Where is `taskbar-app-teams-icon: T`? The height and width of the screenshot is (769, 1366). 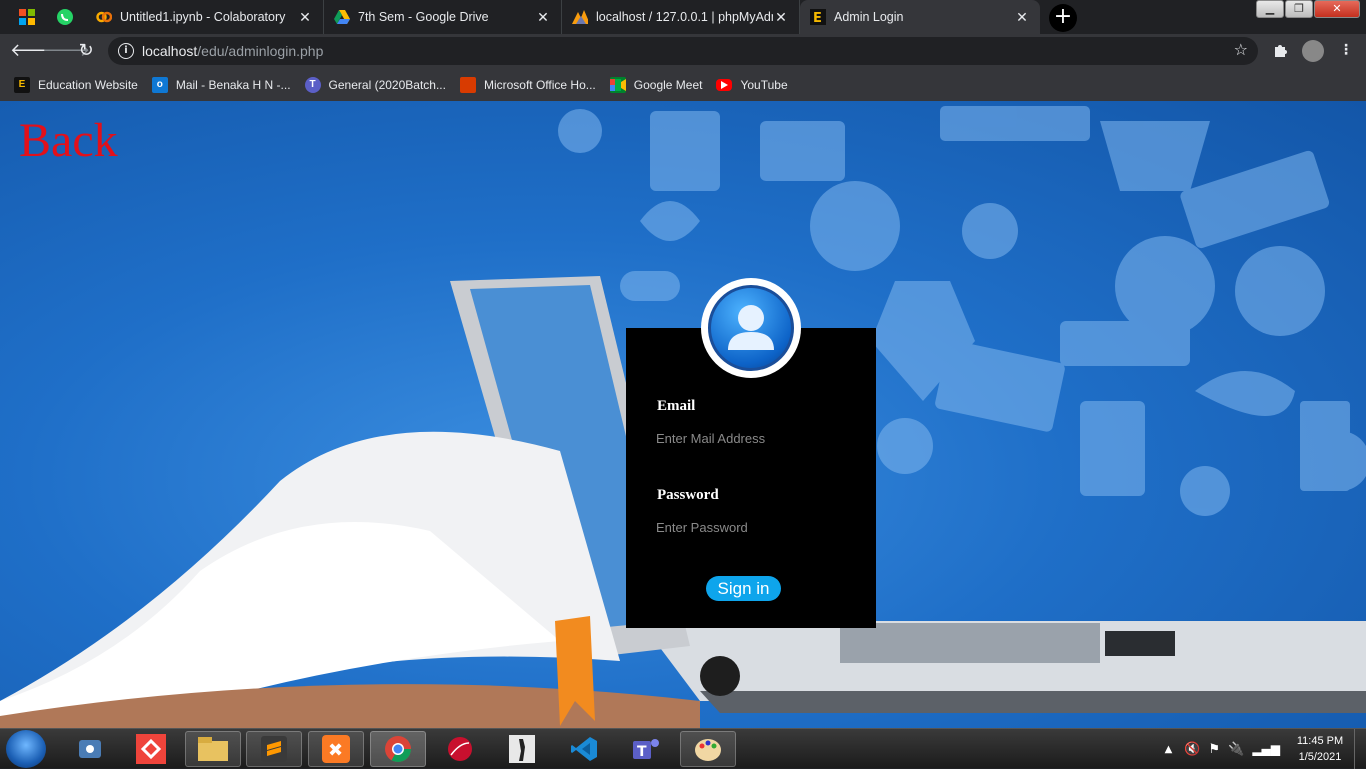 taskbar-app-teams-icon: T is located at coordinates (646, 749).